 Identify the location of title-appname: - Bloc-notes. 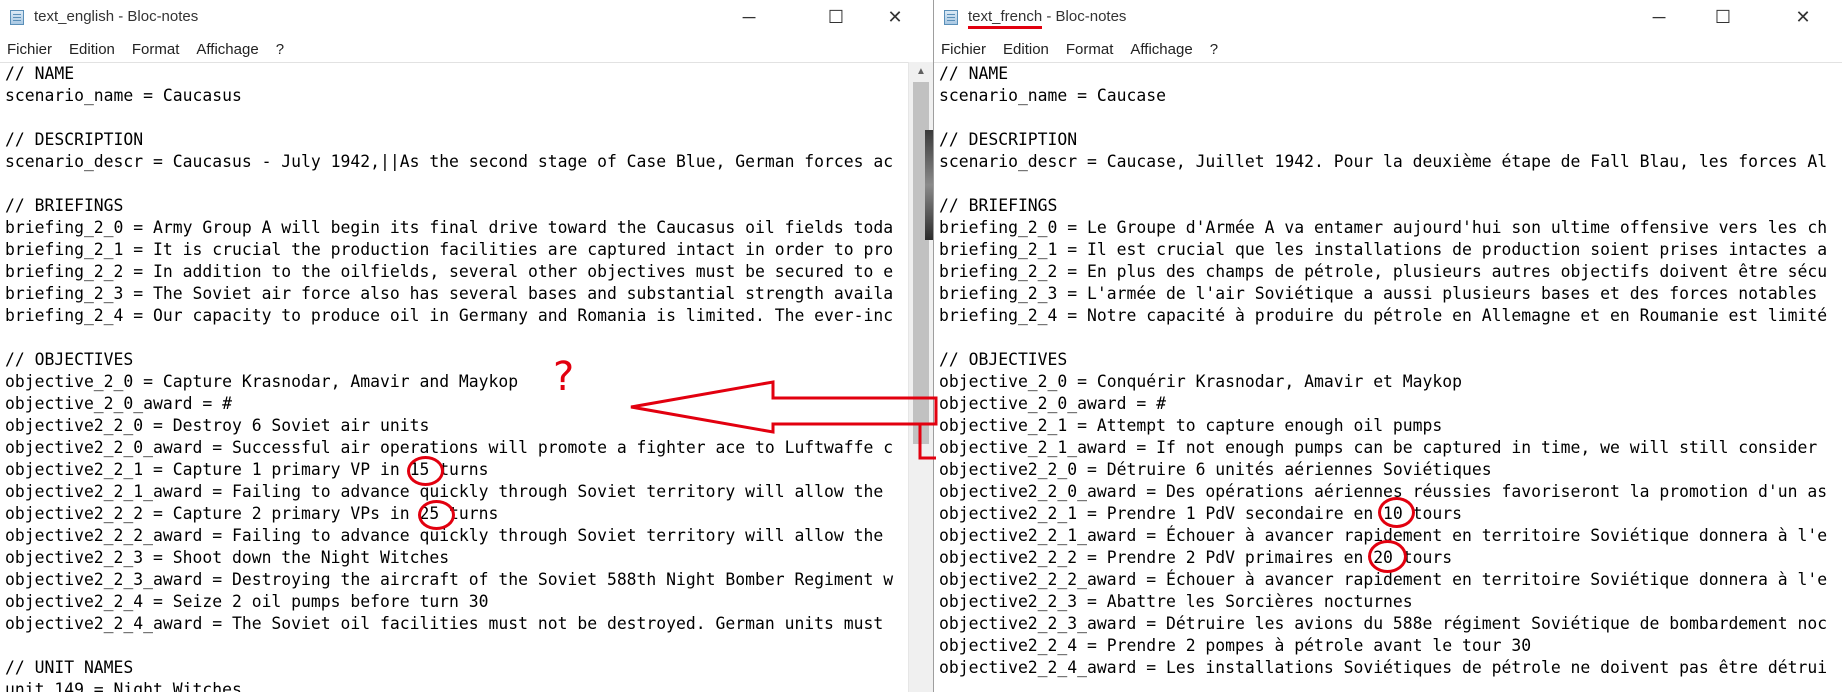
(1084, 16).